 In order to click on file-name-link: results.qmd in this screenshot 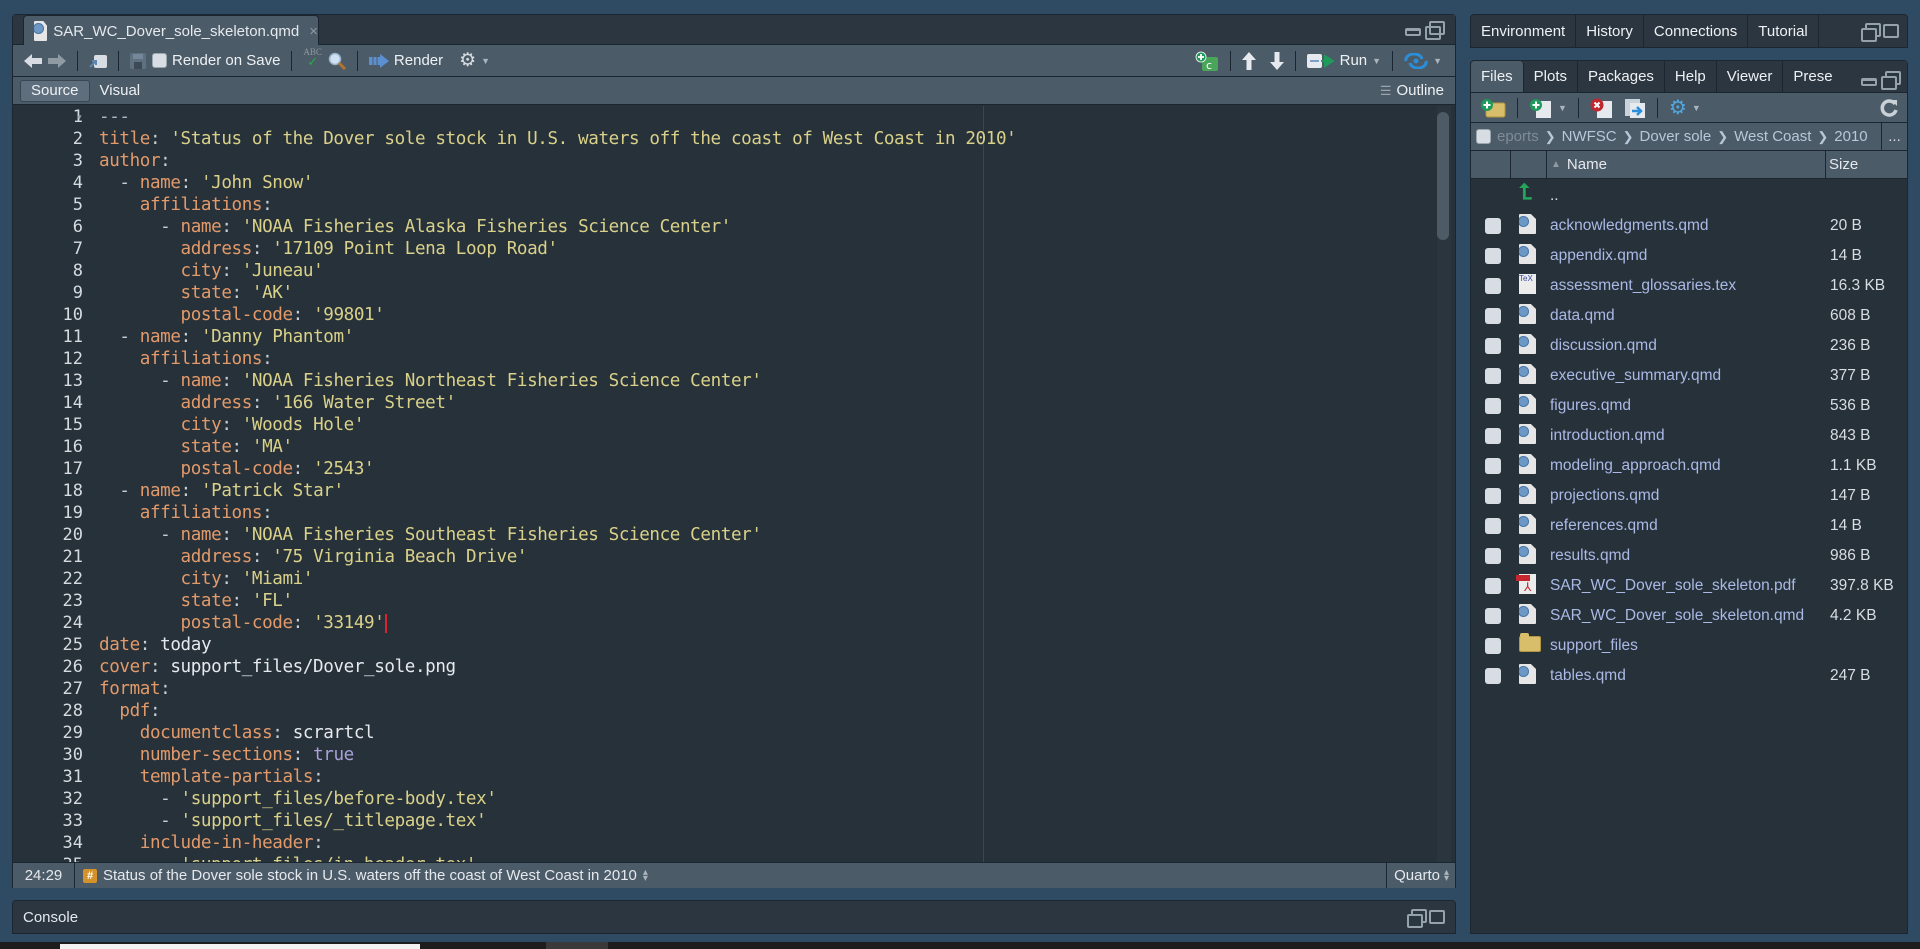, I will do `click(1590, 556)`.